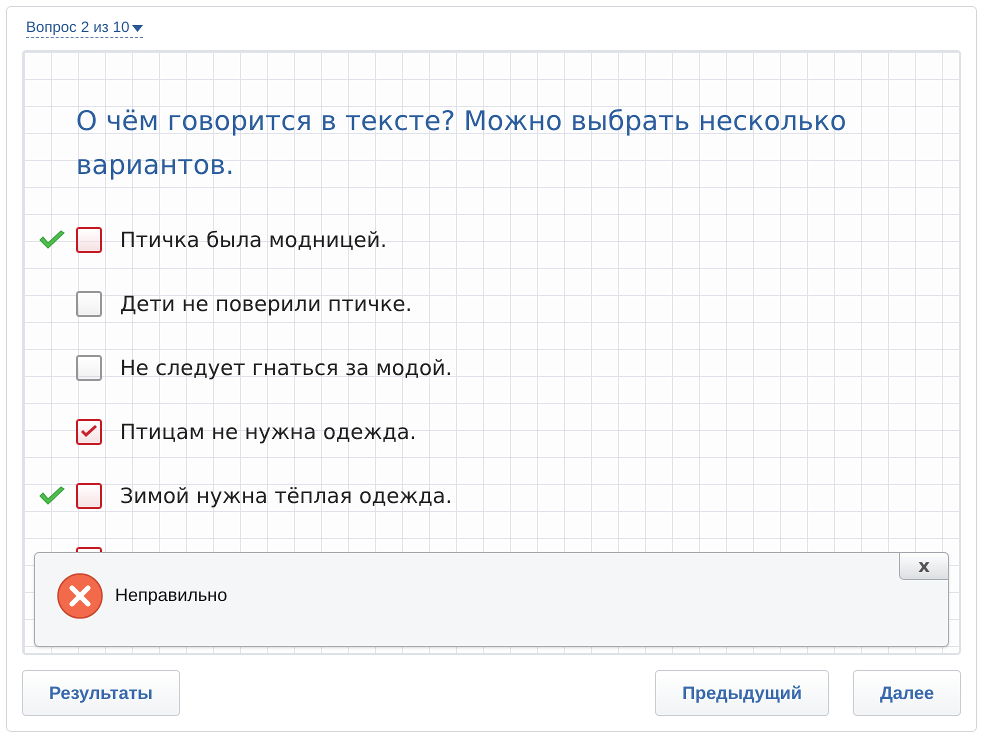 This screenshot has width=987, height=742. I want to click on checkmark-icon, so click(89, 432).